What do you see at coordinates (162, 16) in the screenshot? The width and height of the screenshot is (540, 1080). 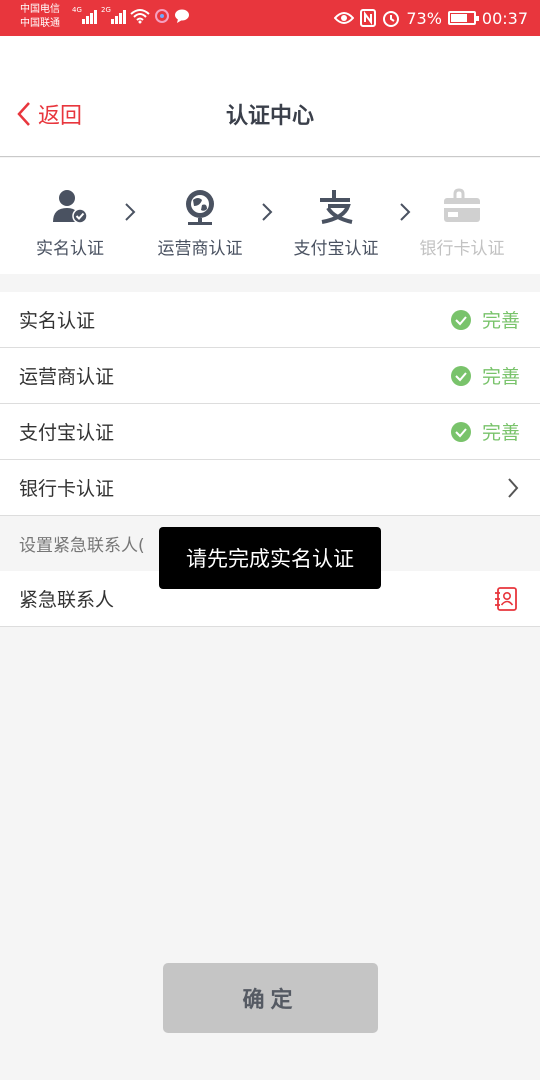 I see `app-notification-icon` at bounding box center [162, 16].